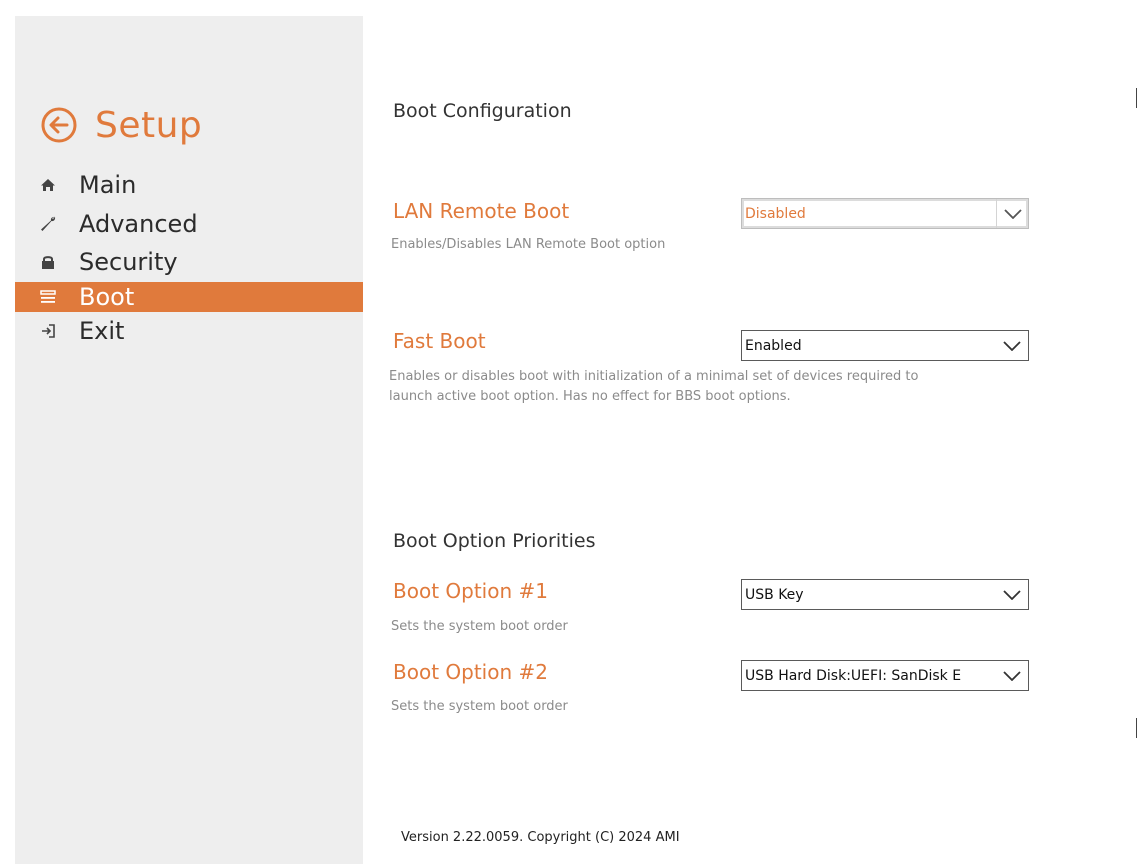  I want to click on select-value: Disabled, so click(775, 213).